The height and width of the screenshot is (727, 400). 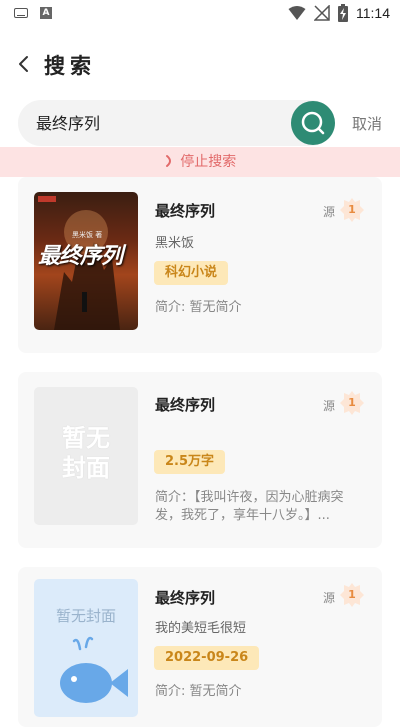 What do you see at coordinates (200, 14) in the screenshot?
I see `status-bar: A 11:14` at bounding box center [200, 14].